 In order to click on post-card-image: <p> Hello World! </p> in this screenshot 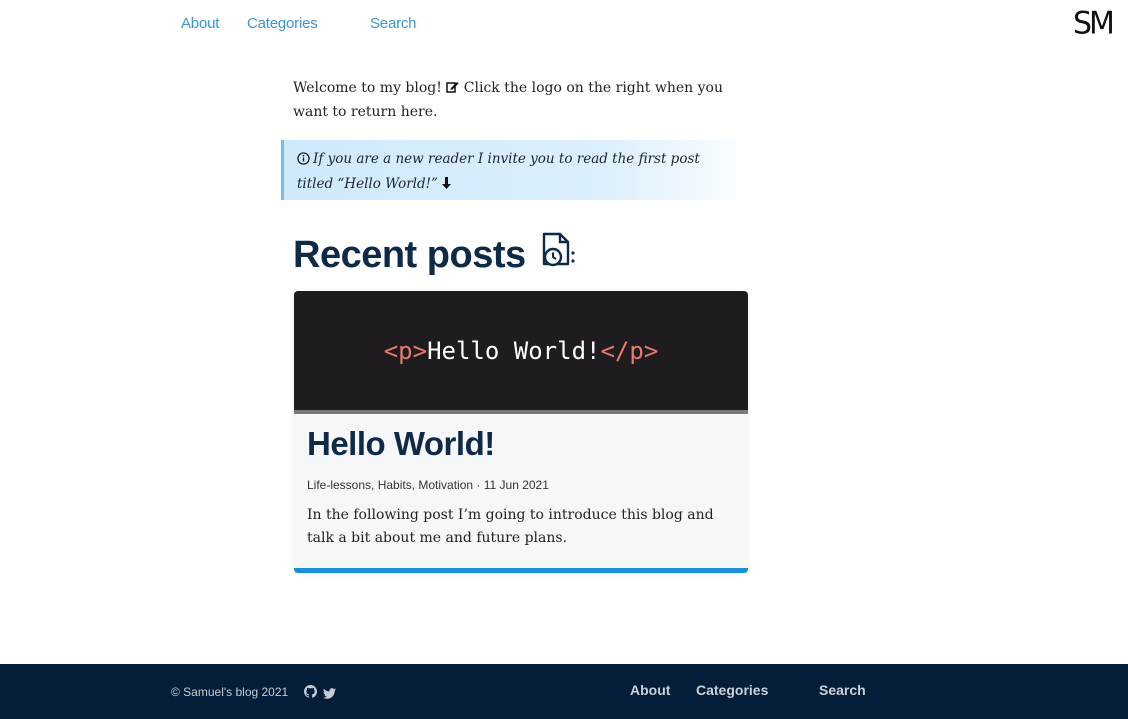, I will do `click(521, 352)`.